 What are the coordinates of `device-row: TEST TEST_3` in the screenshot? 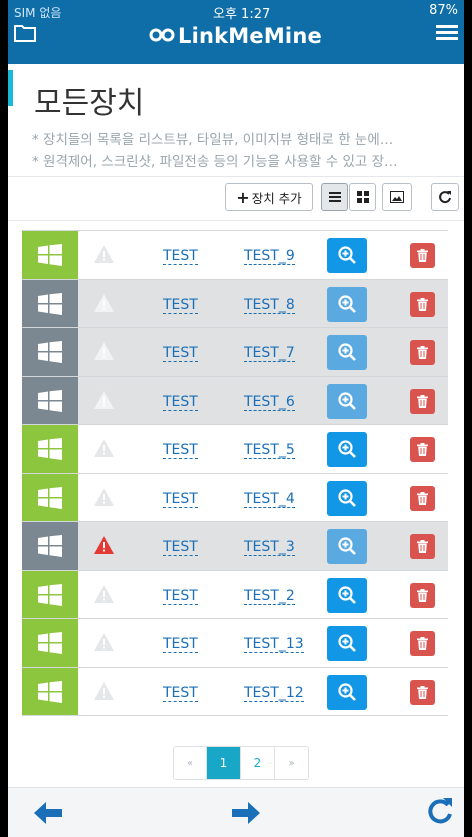 It's located at (235, 546).